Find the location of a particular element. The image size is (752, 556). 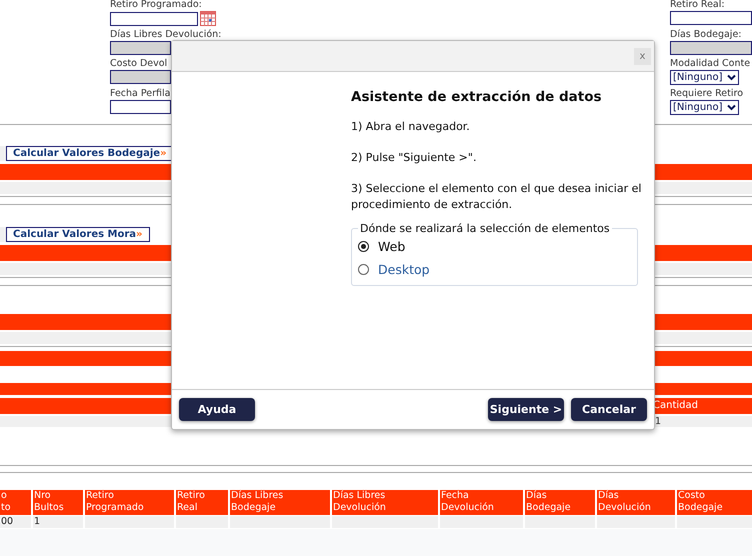

column-header: Costo Bodegaje is located at coordinates (714, 502).